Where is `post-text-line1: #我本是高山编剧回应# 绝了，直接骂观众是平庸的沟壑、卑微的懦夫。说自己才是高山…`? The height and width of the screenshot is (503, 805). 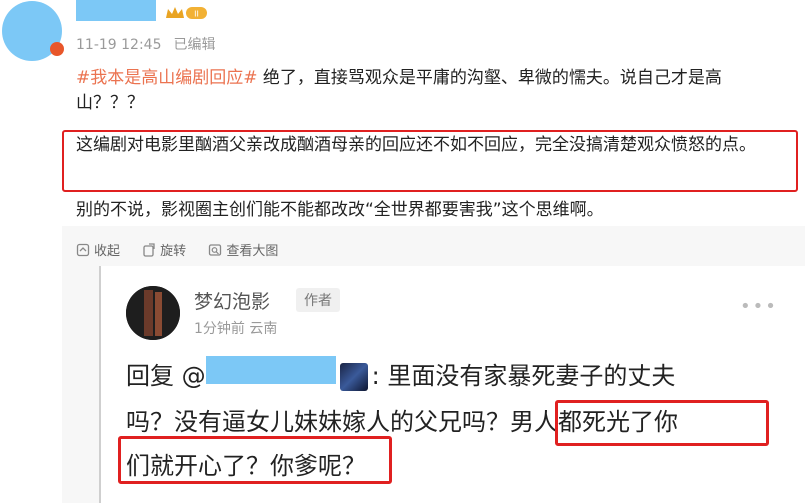
post-text-line1: #我本是高山编剧回应# 绝了，直接骂观众是平庸的沟壑、卑微的懦夫。说自己才是高山… is located at coordinates (432, 91).